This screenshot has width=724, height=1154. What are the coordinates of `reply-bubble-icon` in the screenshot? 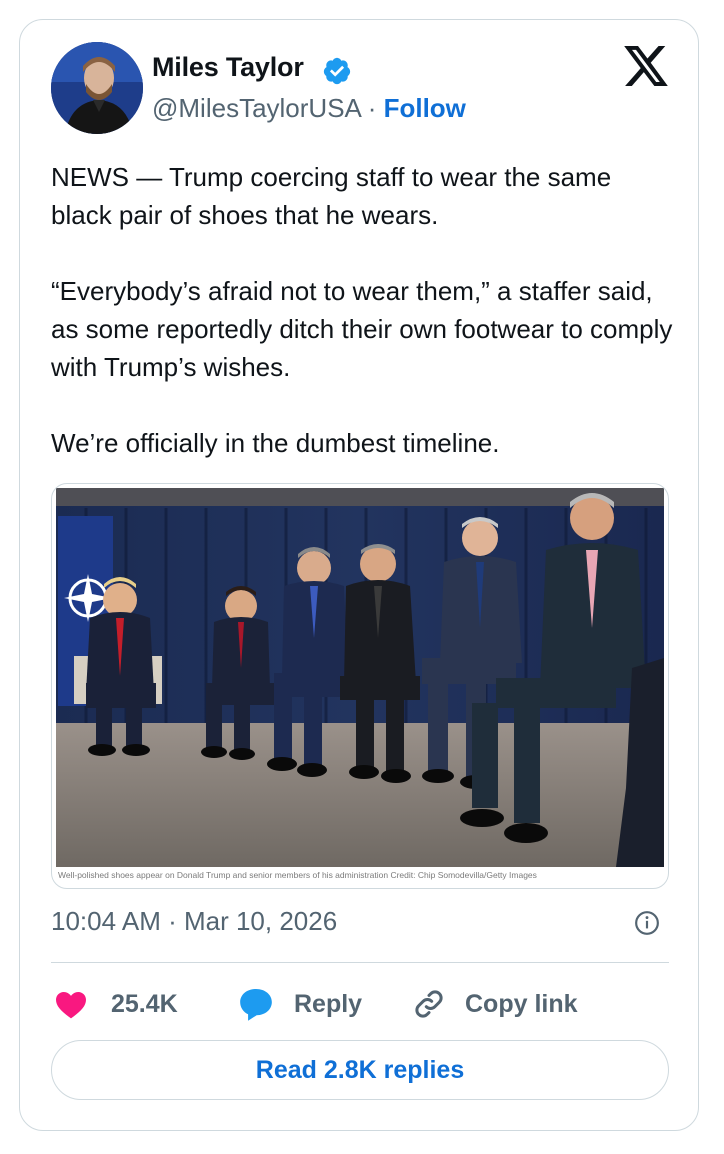 It's located at (256, 1004).